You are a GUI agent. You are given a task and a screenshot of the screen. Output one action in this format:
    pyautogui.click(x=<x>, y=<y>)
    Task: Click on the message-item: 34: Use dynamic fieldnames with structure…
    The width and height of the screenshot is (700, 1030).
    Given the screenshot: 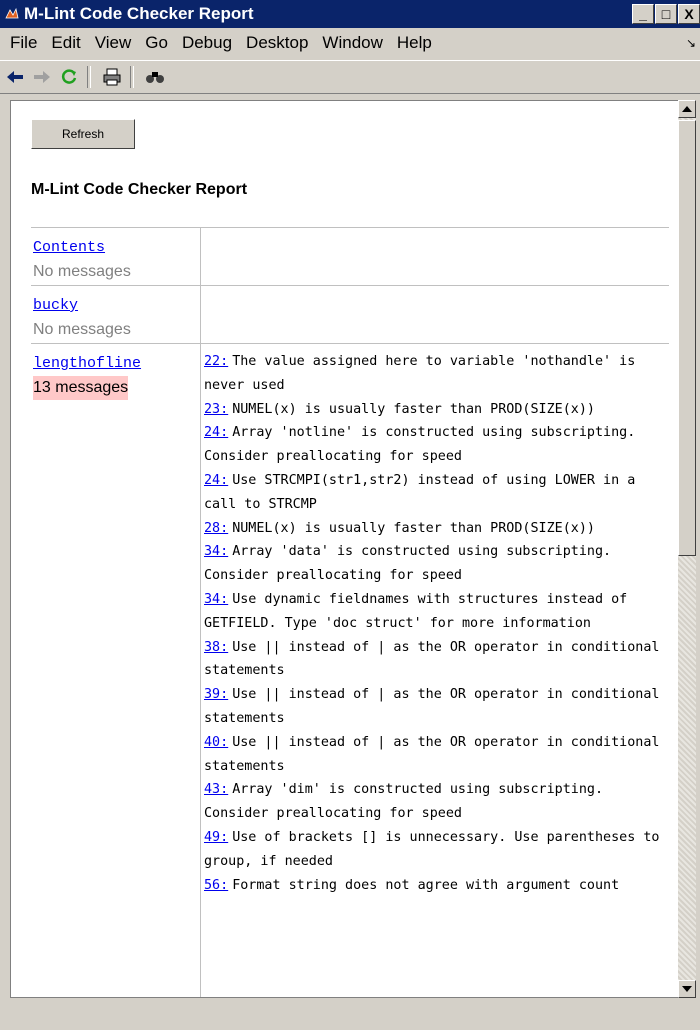 What is the action you would take?
    pyautogui.click(x=436, y=612)
    